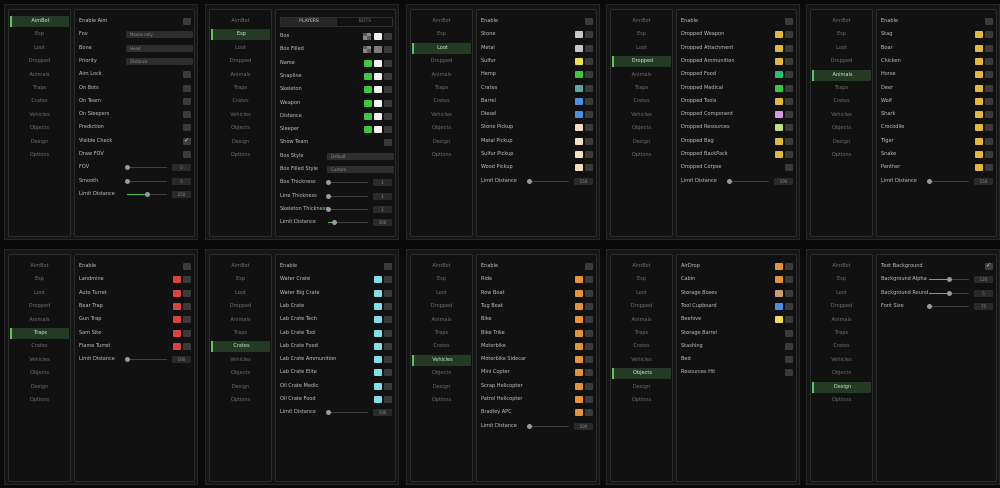  What do you see at coordinates (378, 399) in the screenshot?
I see `oil-crate-food-color-swatch` at bounding box center [378, 399].